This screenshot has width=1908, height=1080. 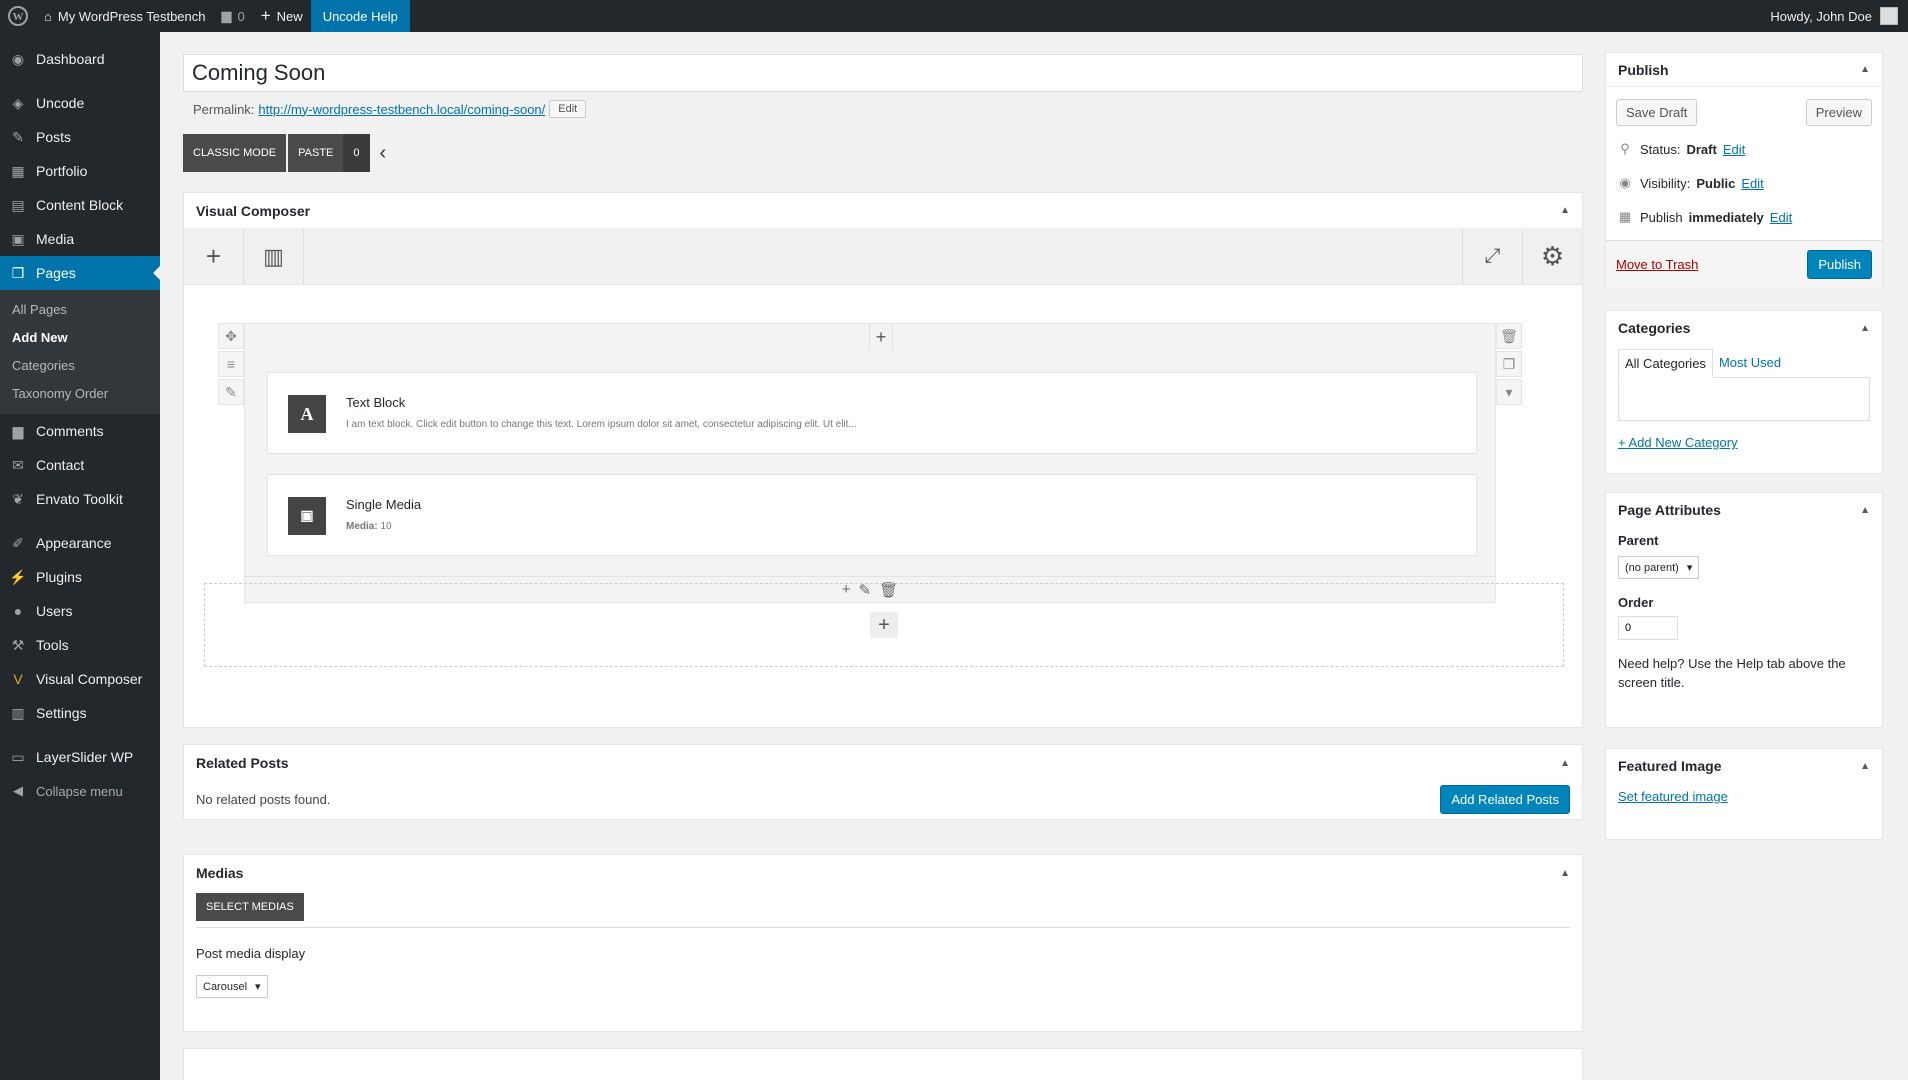 What do you see at coordinates (80, 645) in the screenshot?
I see `sidebar-item-tools: ⚒ Tools` at bounding box center [80, 645].